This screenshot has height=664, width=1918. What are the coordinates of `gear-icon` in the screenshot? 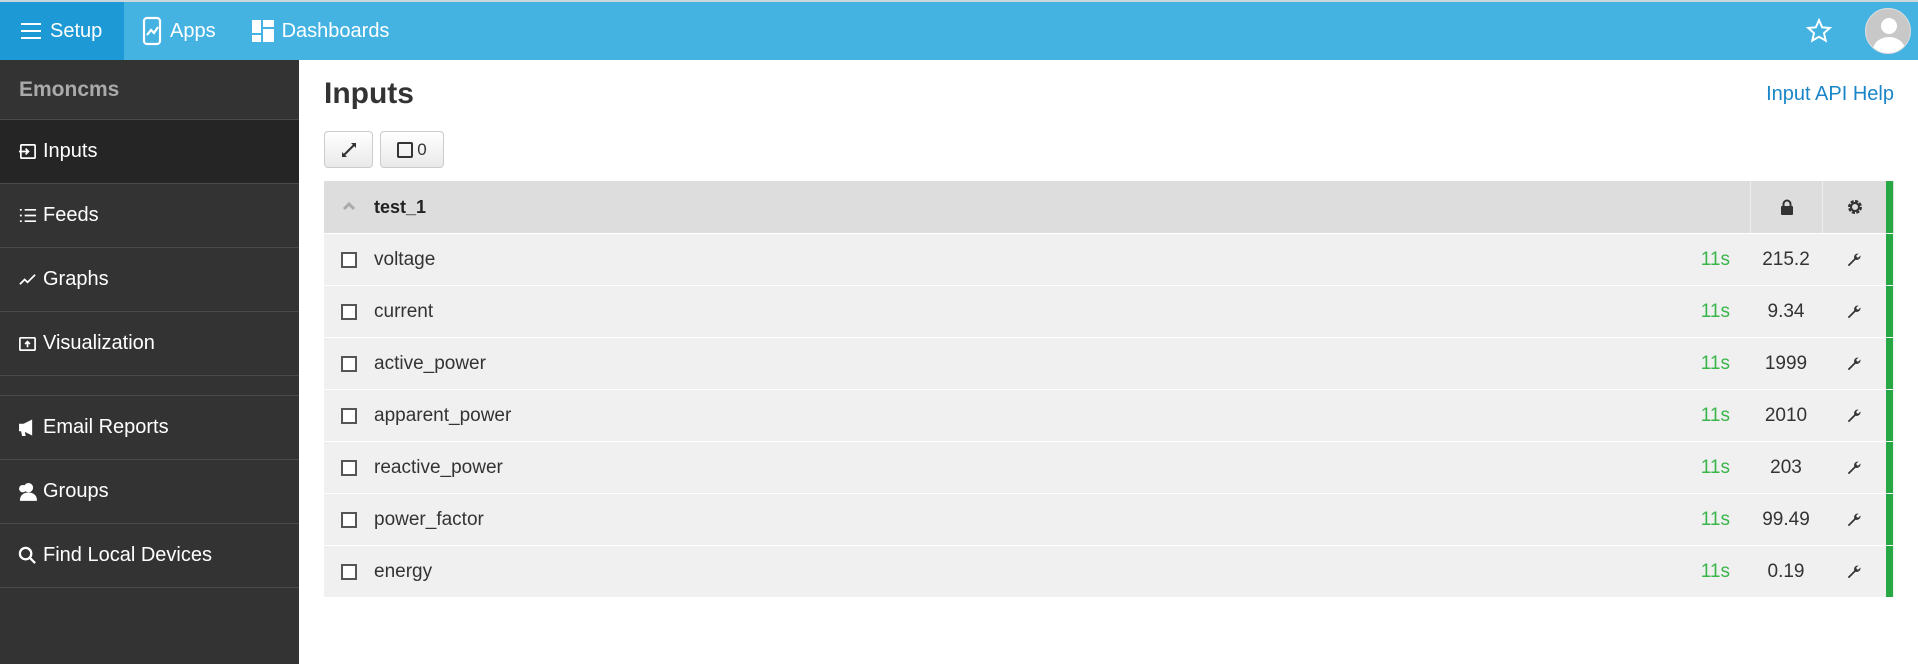 It's located at (1854, 207).